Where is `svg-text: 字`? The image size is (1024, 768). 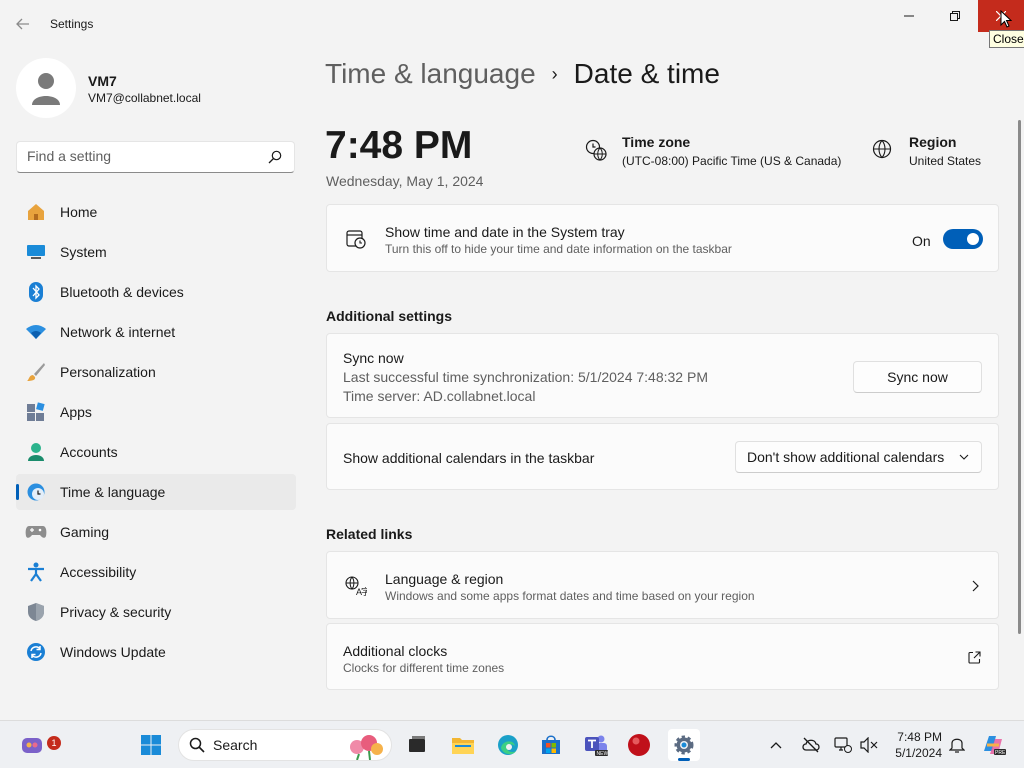
svg-text: 字 is located at coordinates (364, 591).